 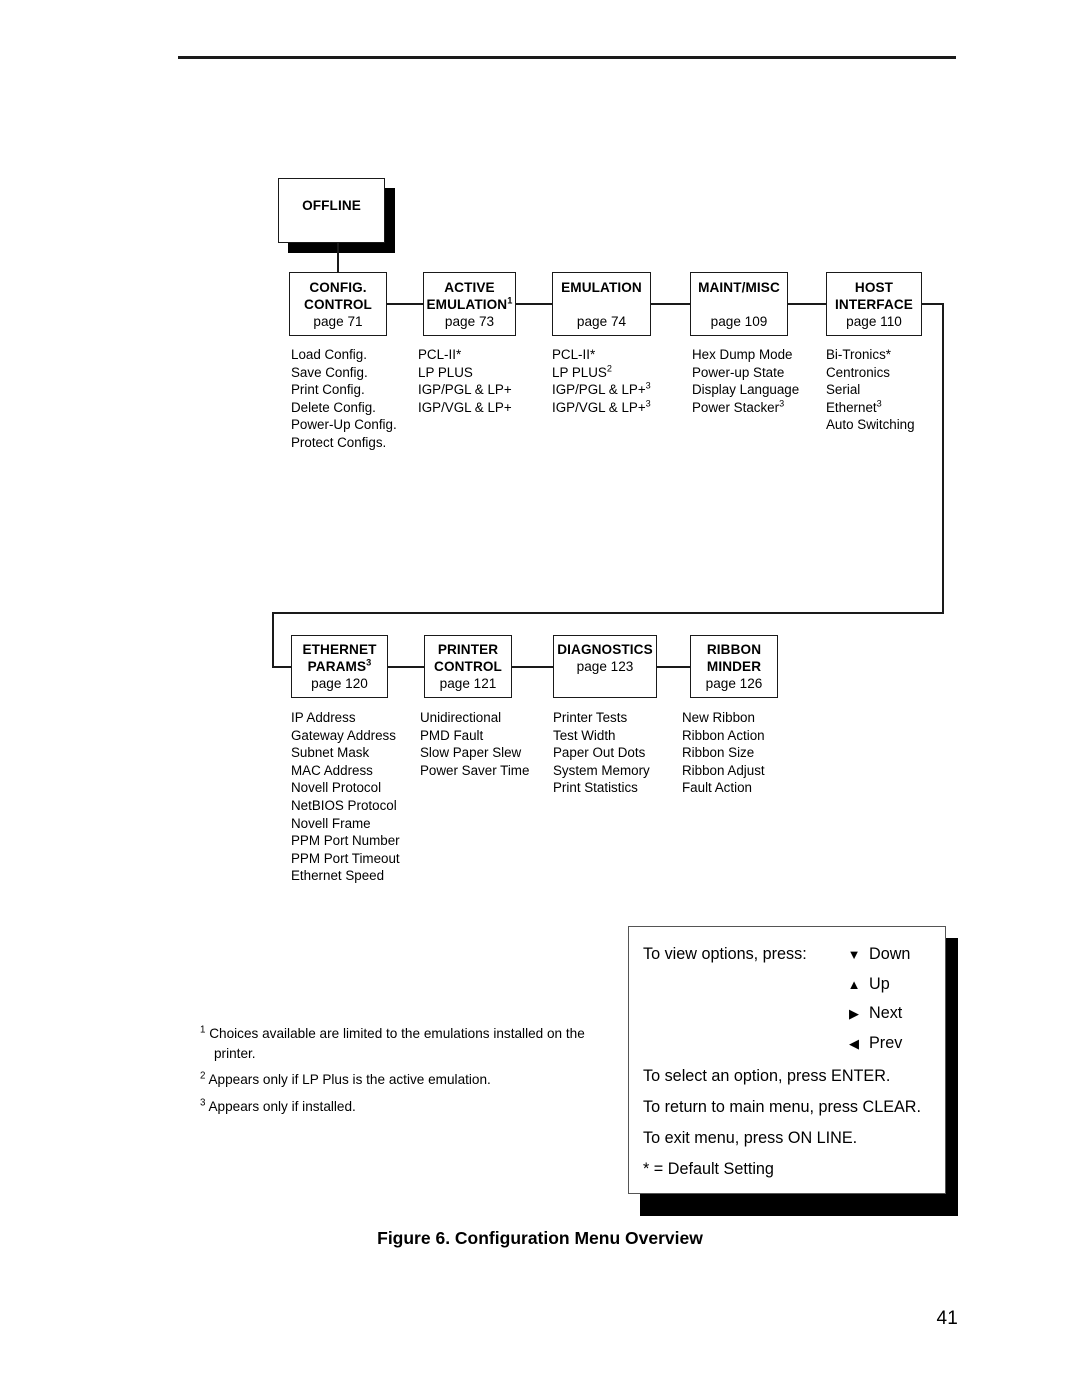 I want to click on arrow-right-icon: ▶, so click(x=854, y=1013).